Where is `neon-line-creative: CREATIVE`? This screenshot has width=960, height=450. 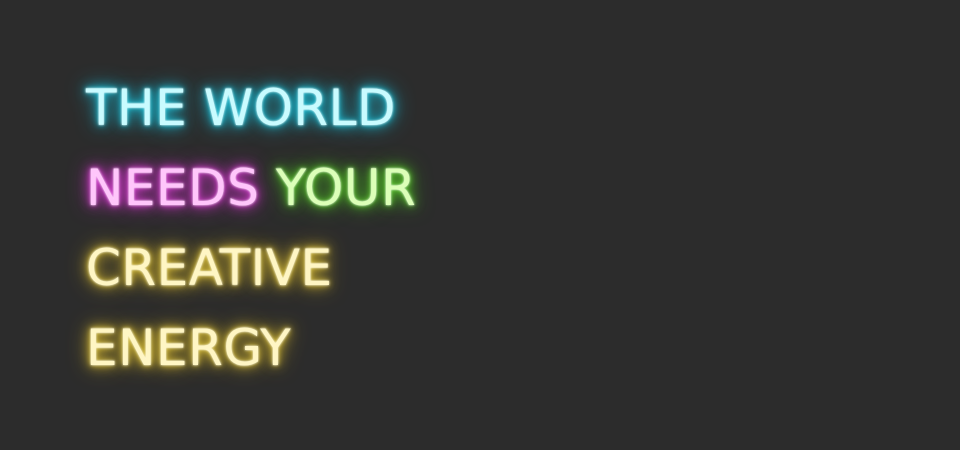 neon-line-creative: CREATIVE is located at coordinates (209, 268).